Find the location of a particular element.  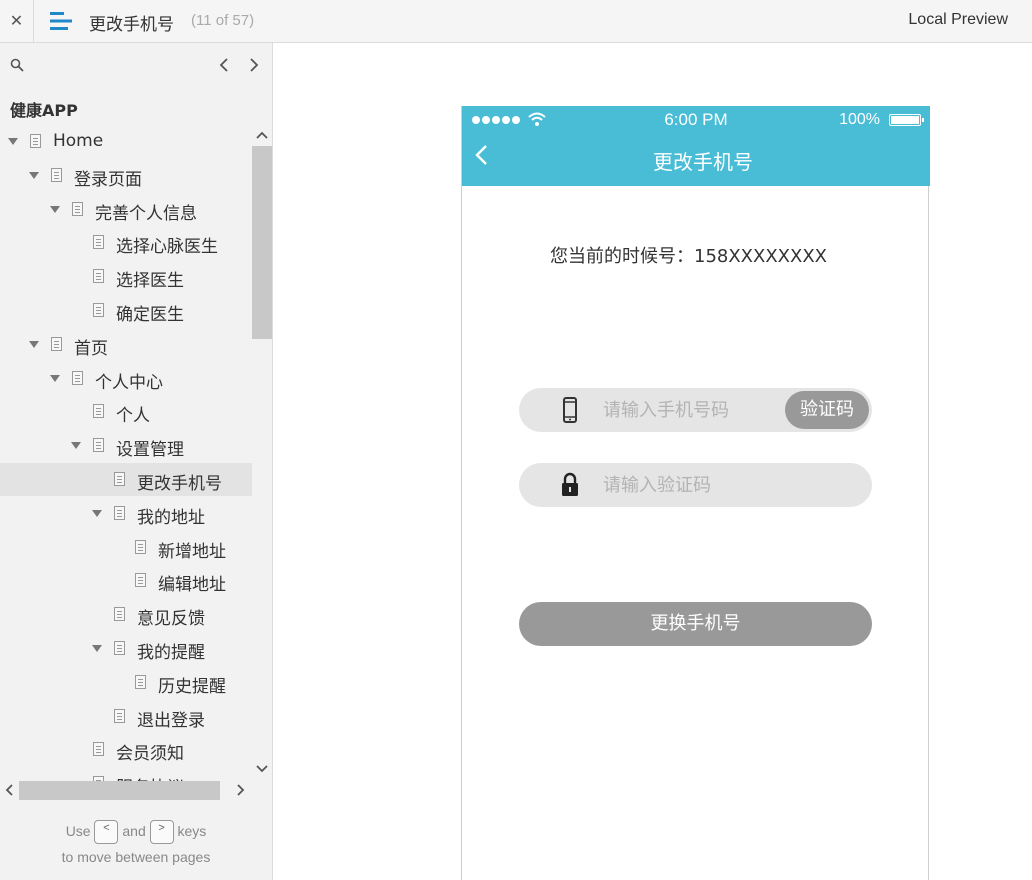

tree-item-label: 首页 is located at coordinates (91, 348).